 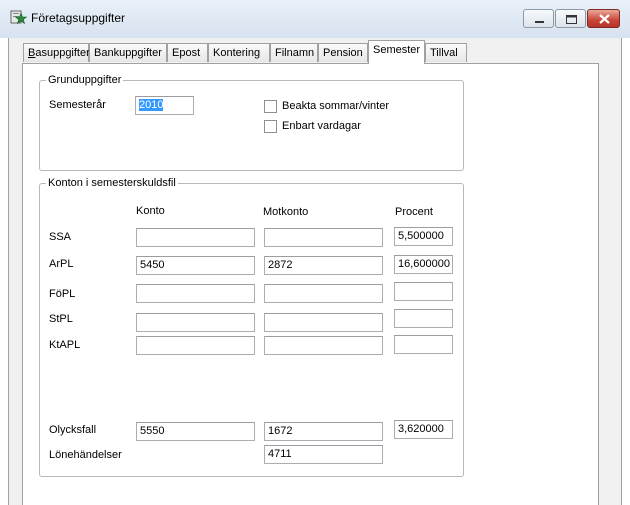 What do you see at coordinates (286, 212) in the screenshot?
I see `motkonto-column-header: Motkonto` at bounding box center [286, 212].